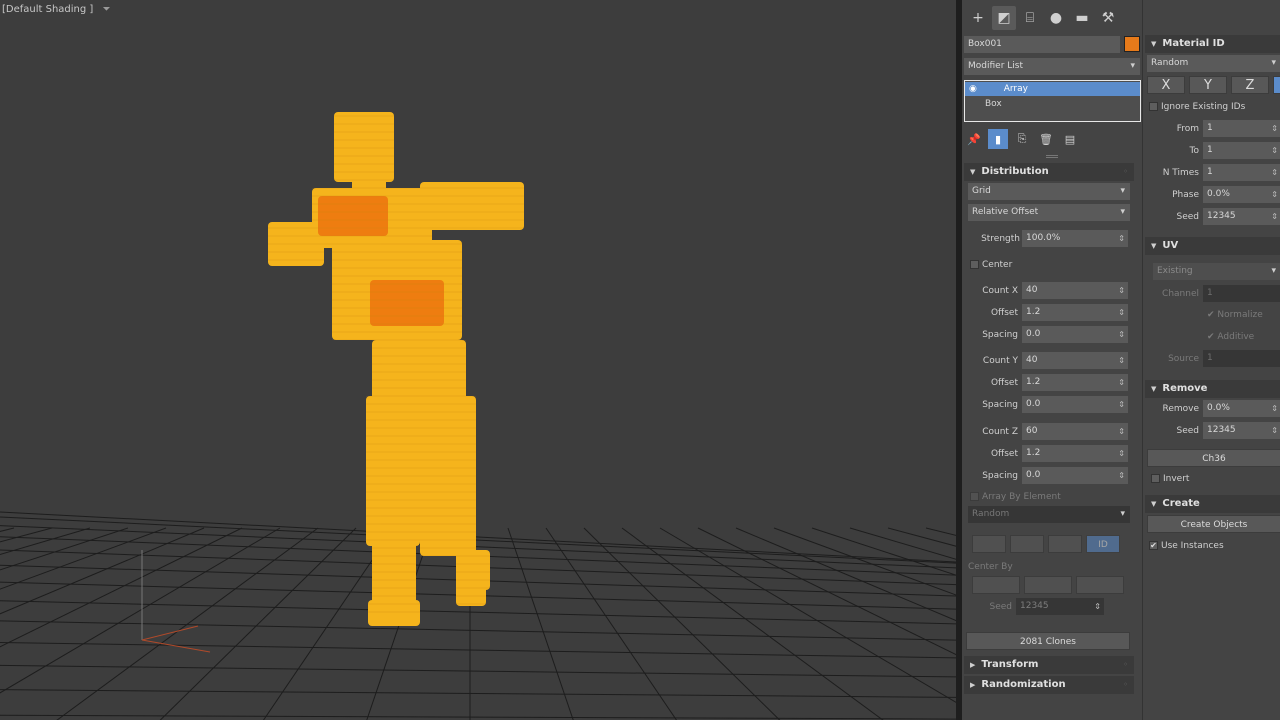  What do you see at coordinates (1100, 585) in the screenshot?
I see `center-by-z-button` at bounding box center [1100, 585].